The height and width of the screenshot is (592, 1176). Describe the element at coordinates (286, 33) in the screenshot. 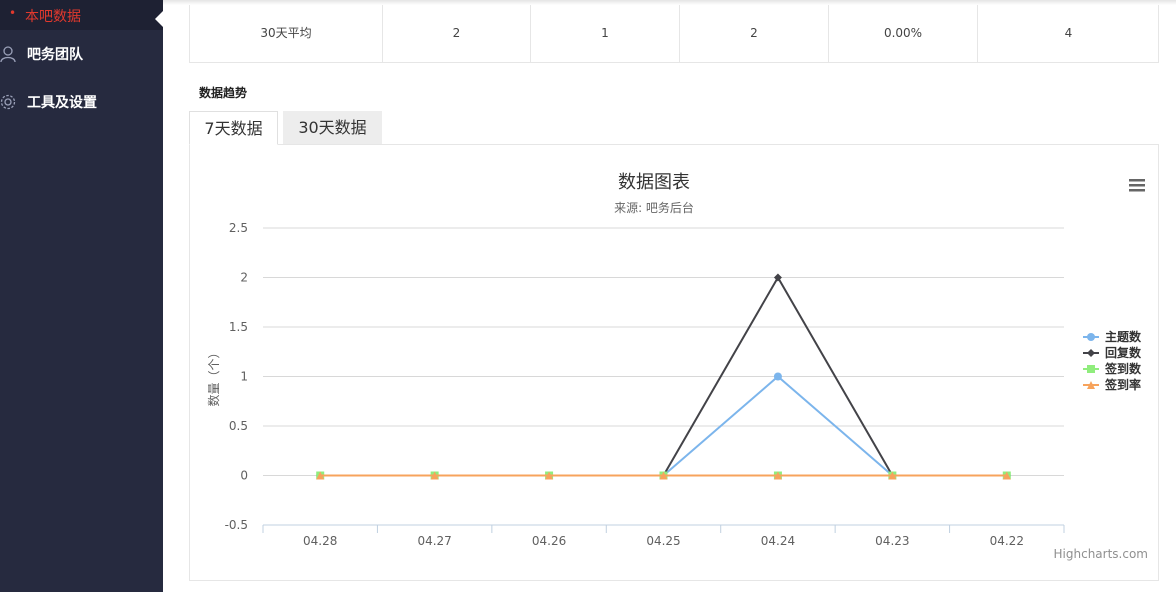

I see `stats-row-label: 30天平均` at that location.